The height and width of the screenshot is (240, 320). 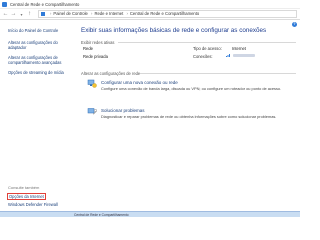 What do you see at coordinates (45, 4) in the screenshot?
I see `window-title: Central de Rede e Compartilhamento` at bounding box center [45, 4].